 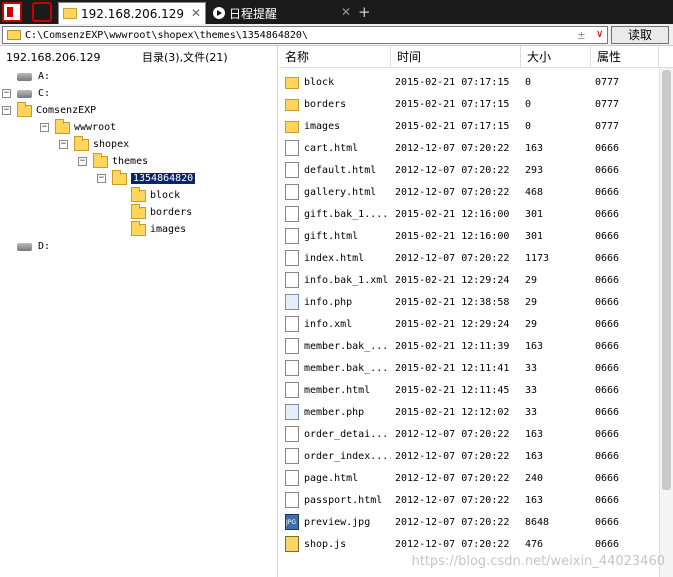 What do you see at coordinates (599, 33) in the screenshot?
I see `chevron-down-icon: ∨` at bounding box center [599, 33].